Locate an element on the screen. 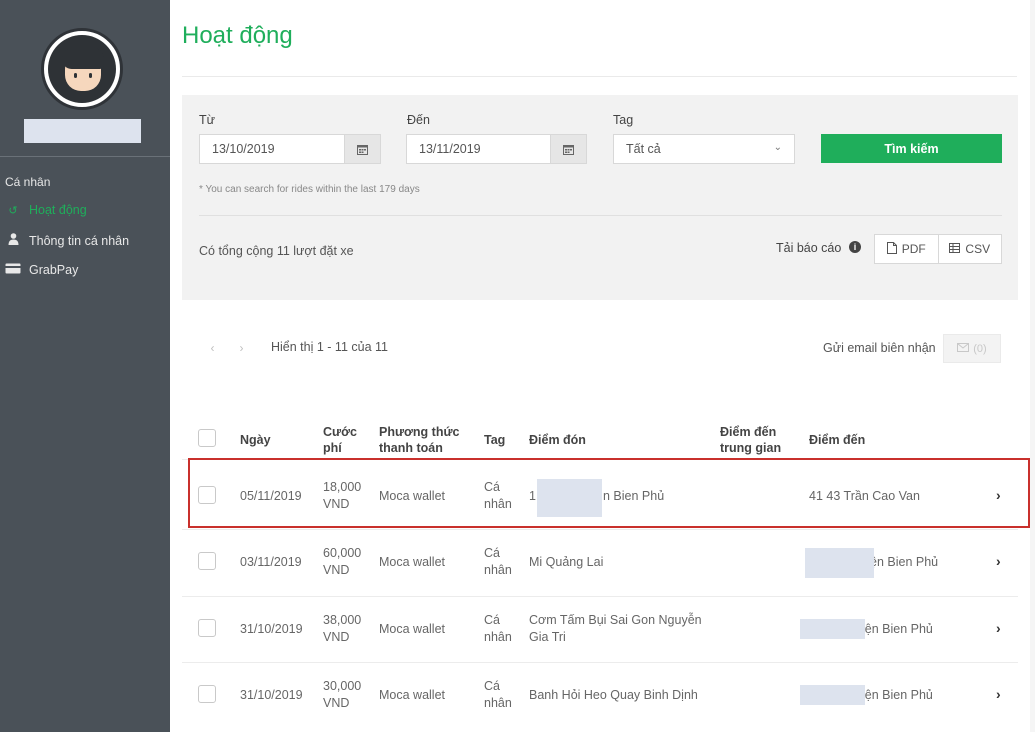 This screenshot has height=732, width=1035. sidebar-divider is located at coordinates (85, 156).